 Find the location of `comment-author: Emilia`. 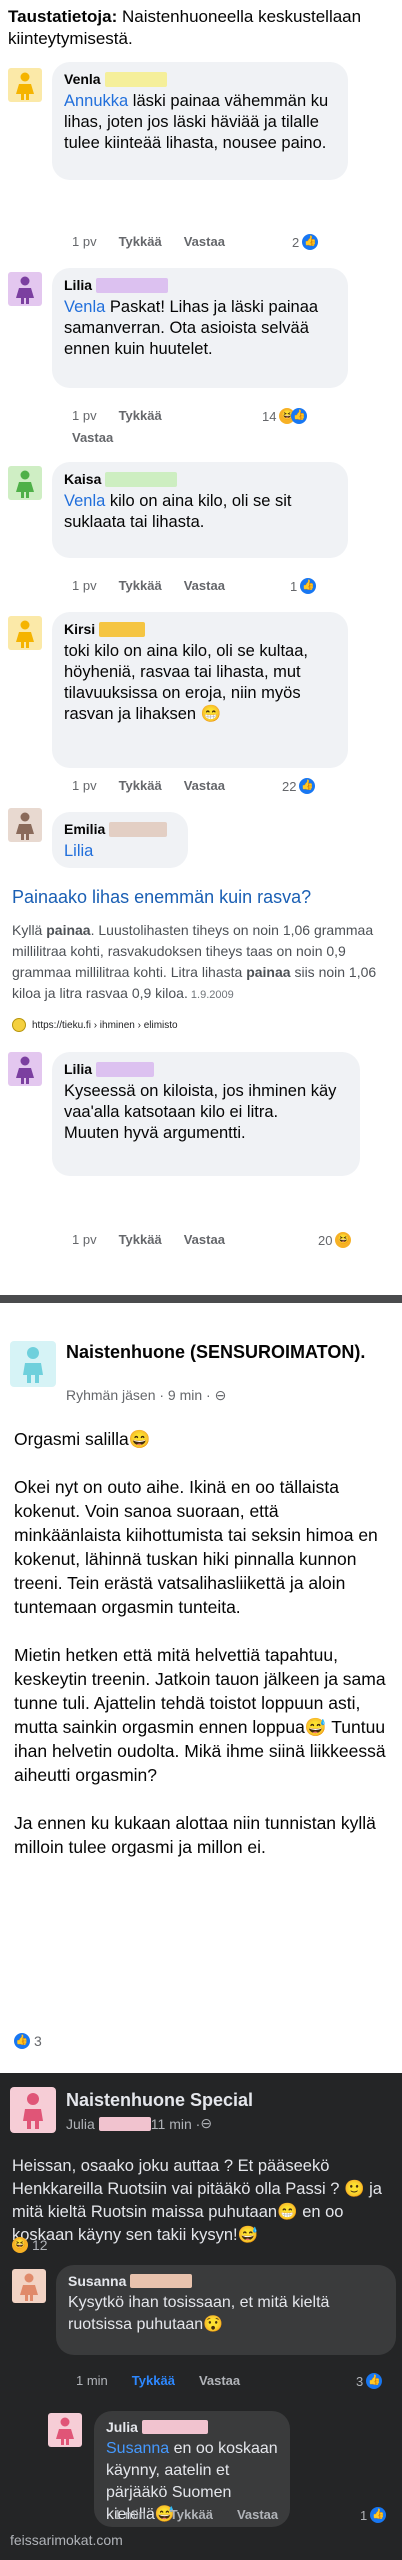

comment-author: Emilia is located at coordinates (120, 829).